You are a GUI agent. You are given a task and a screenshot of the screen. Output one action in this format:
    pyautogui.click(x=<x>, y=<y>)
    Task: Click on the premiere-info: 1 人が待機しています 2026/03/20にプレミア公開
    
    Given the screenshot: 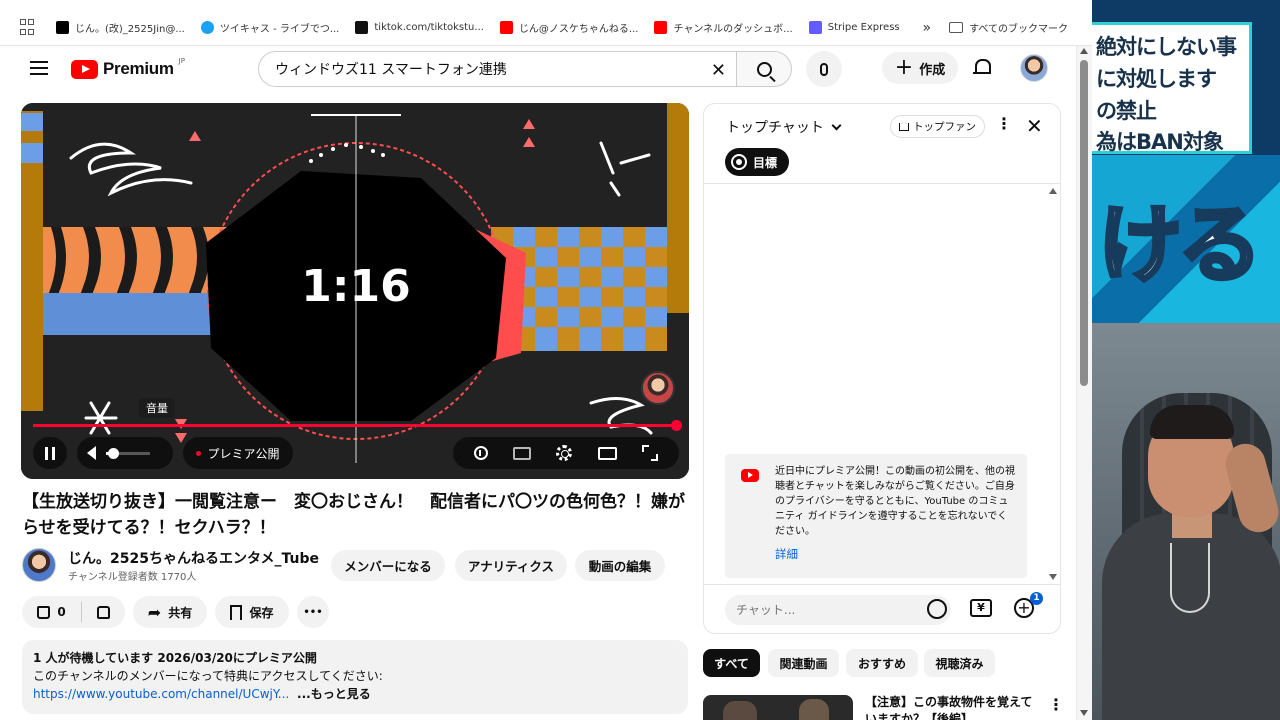 What is the action you would take?
    pyautogui.click(x=175, y=658)
    